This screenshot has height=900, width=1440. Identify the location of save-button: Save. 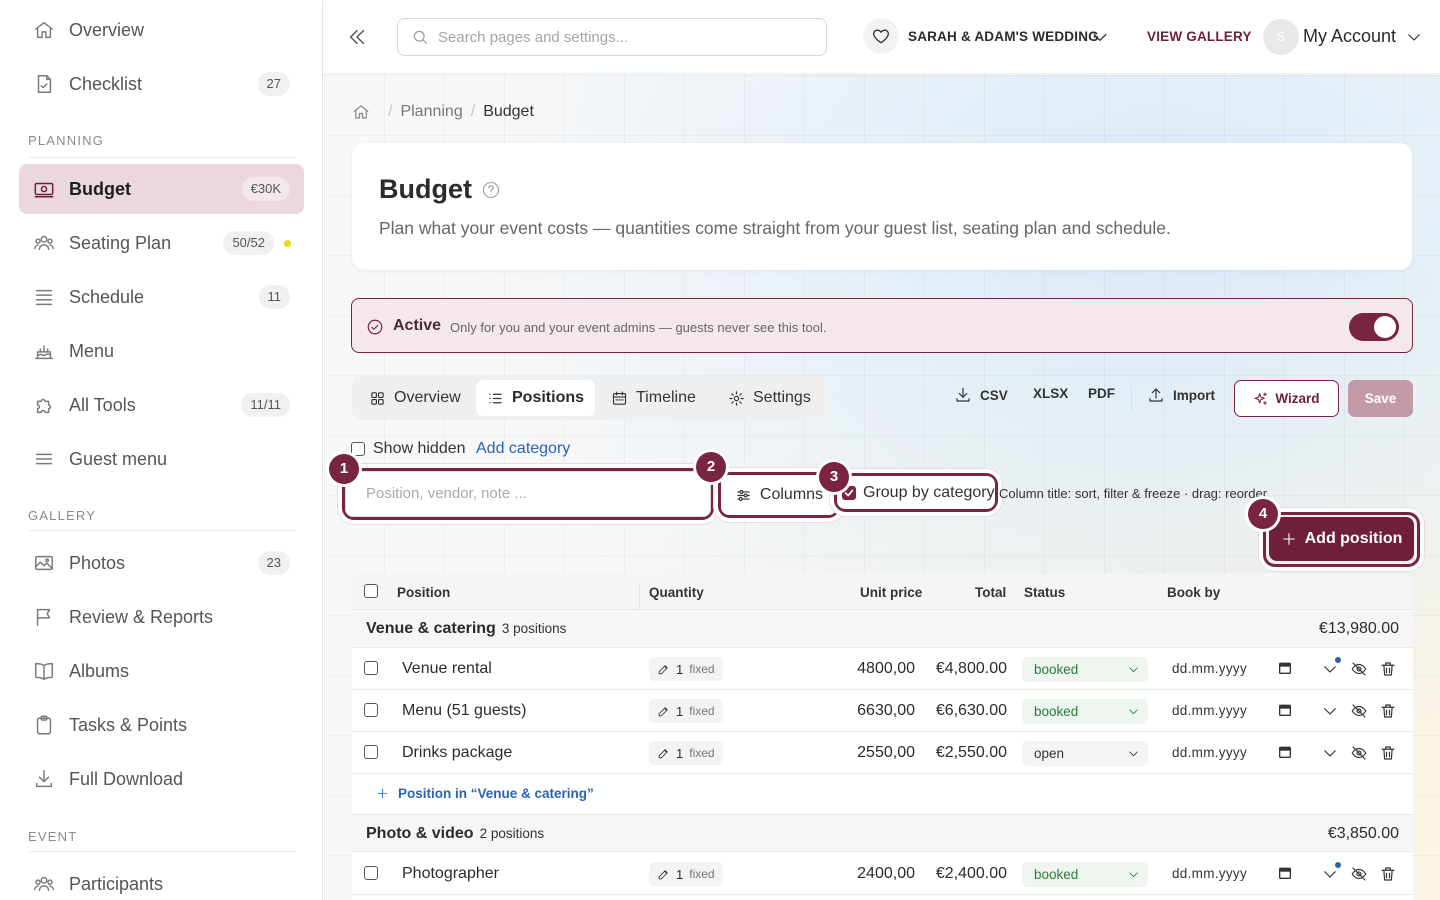
(1380, 398).